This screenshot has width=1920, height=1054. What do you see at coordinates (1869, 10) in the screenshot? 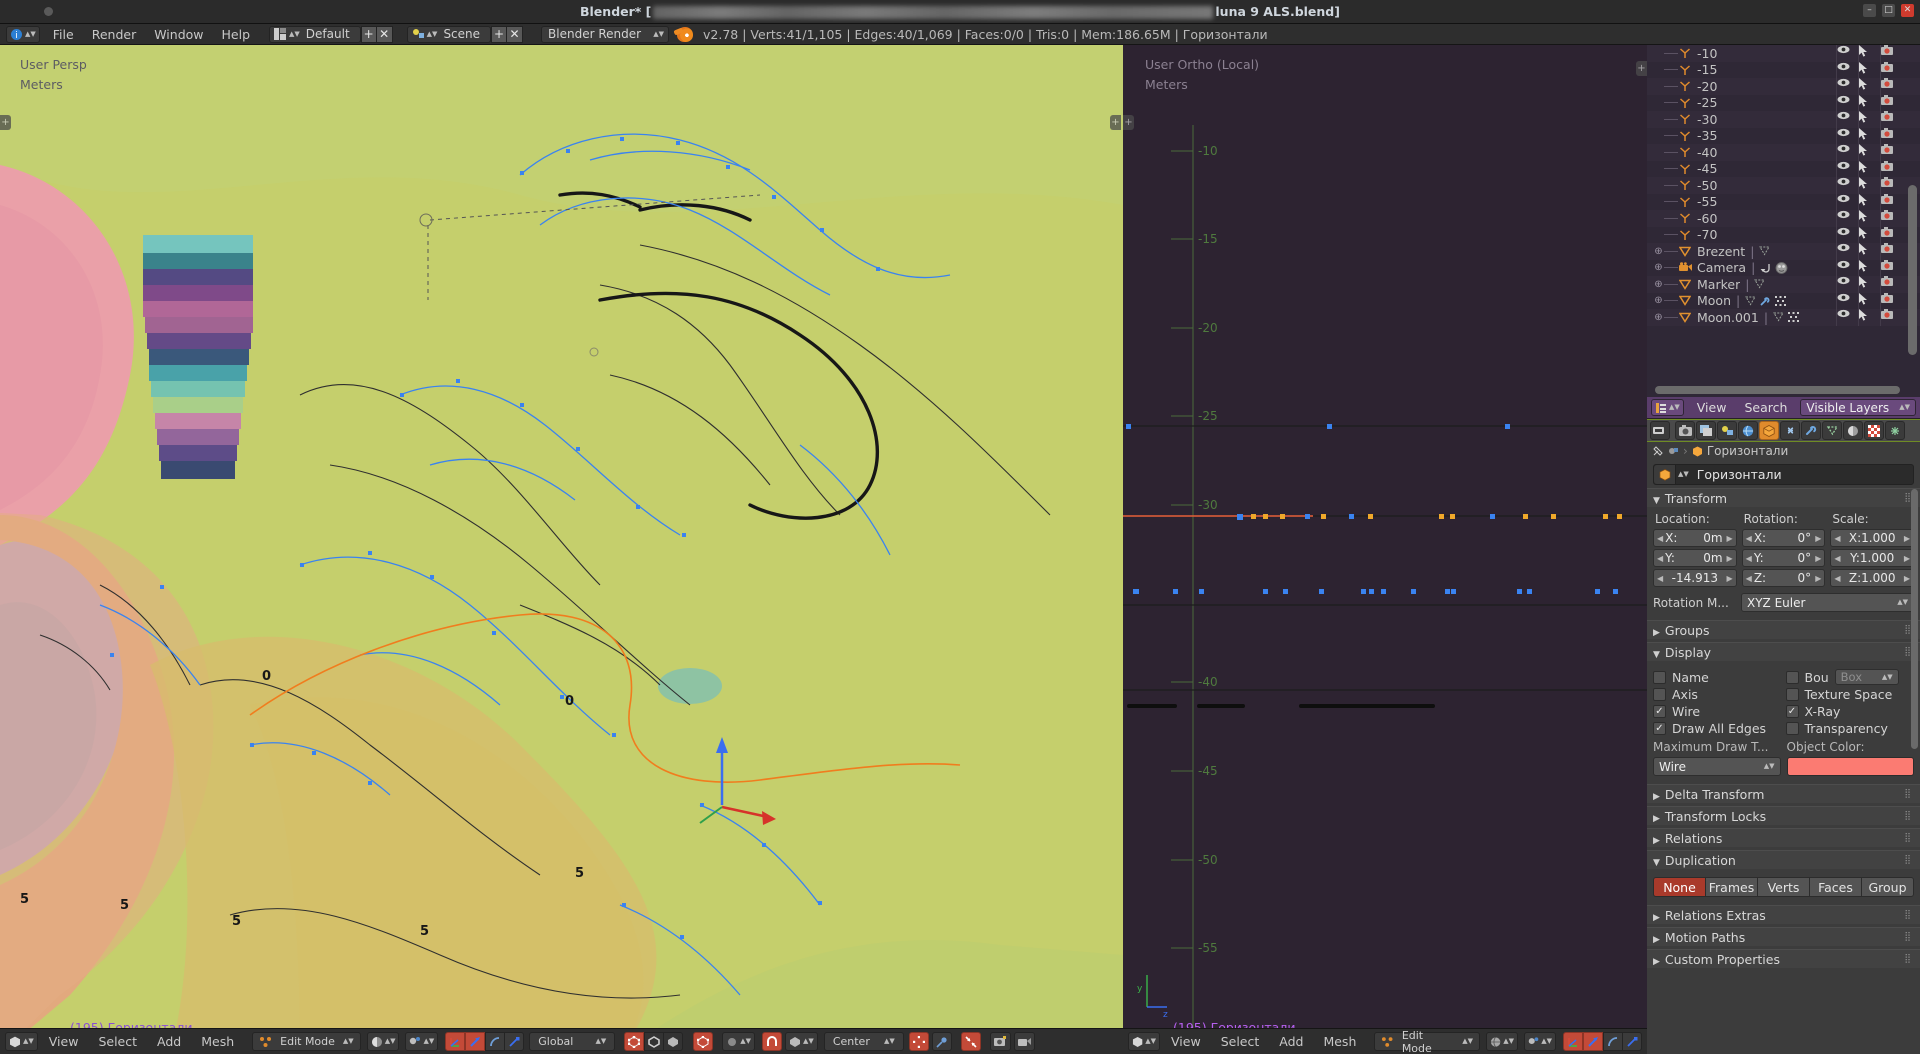
I see `minimize-button: –` at bounding box center [1869, 10].